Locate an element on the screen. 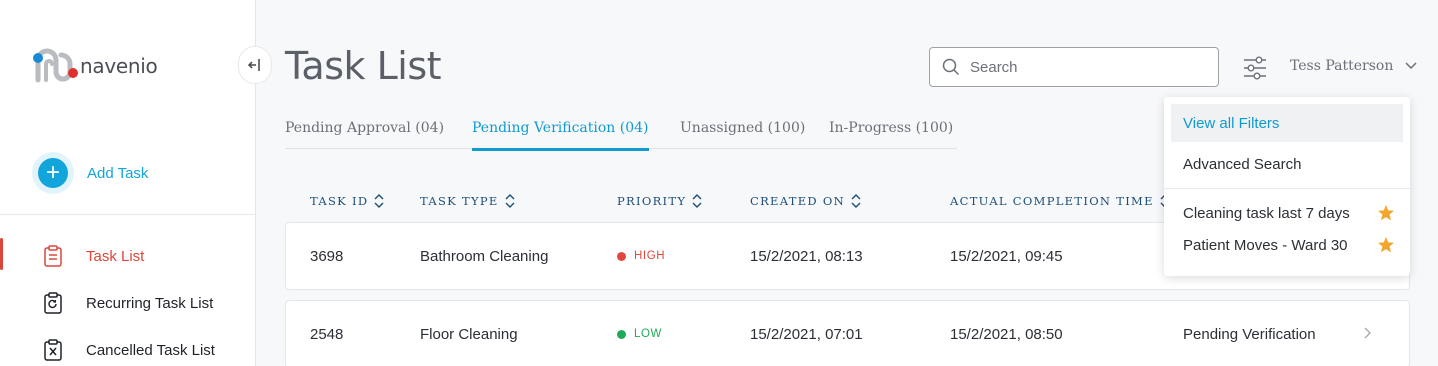  sidebar-item-recurring-task-list: Recurring Task List is located at coordinates (128, 303).